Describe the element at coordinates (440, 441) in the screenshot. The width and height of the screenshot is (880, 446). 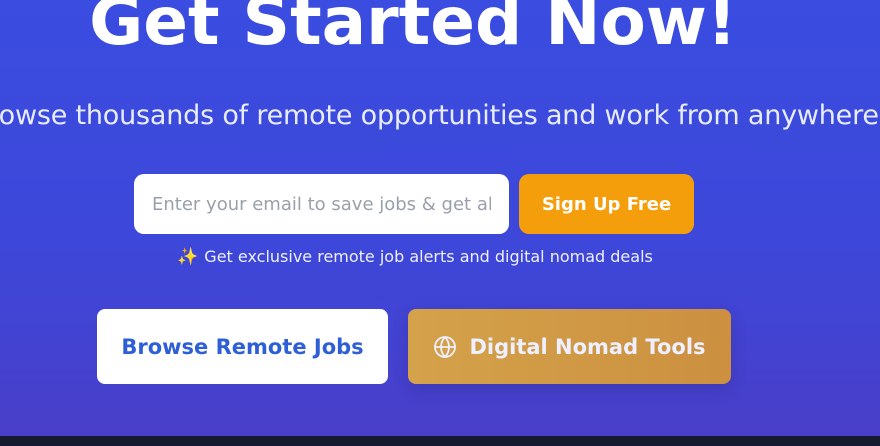
I see `footer-edge` at that location.